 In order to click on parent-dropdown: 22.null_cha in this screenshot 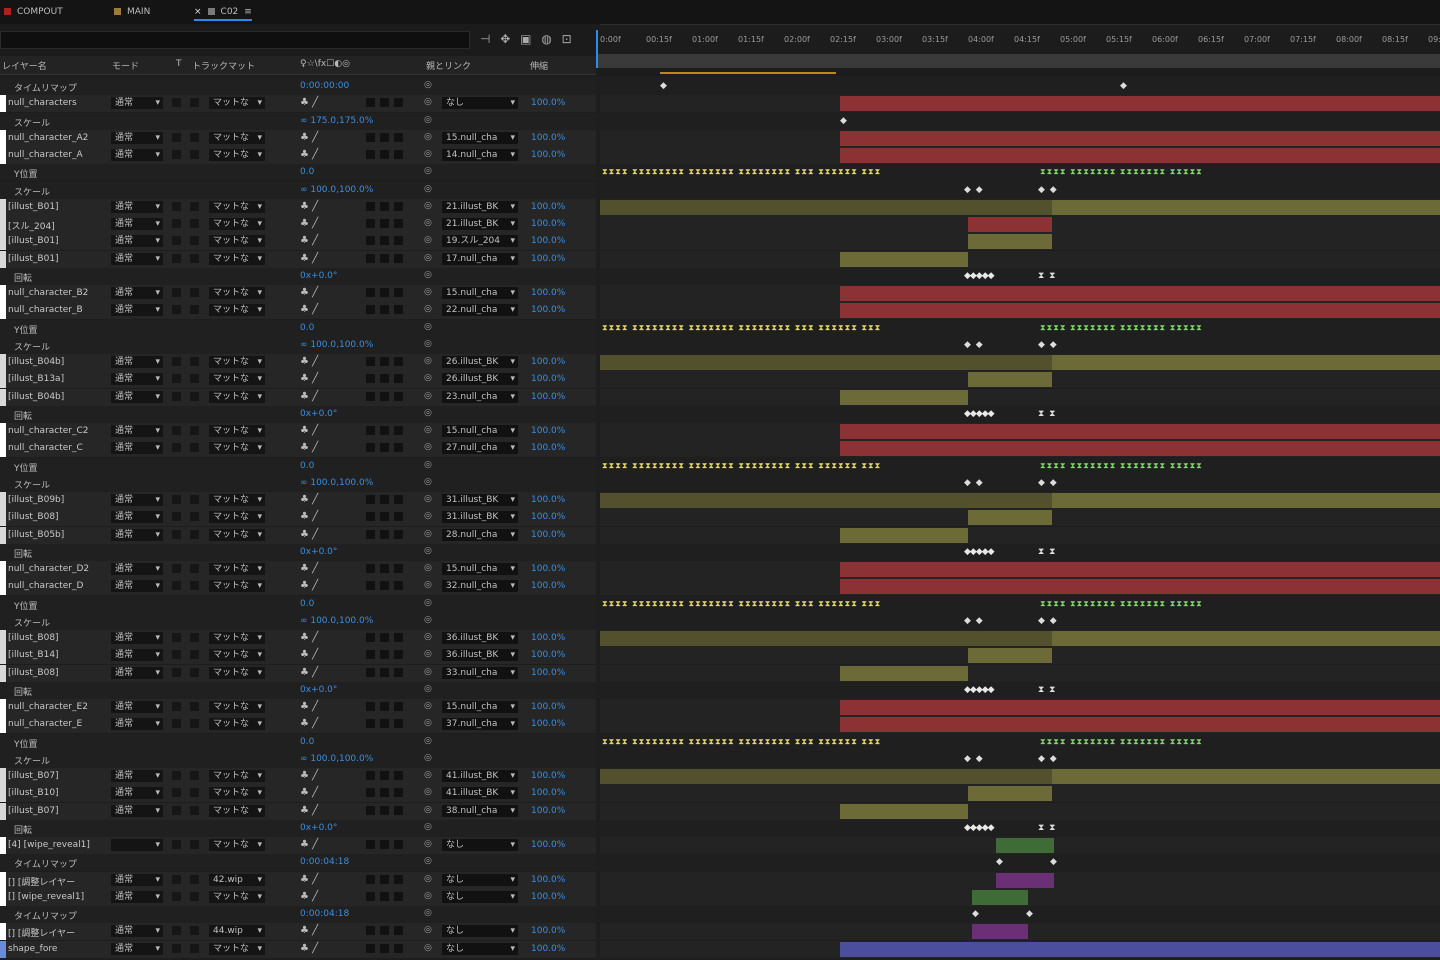, I will do `click(480, 310)`.